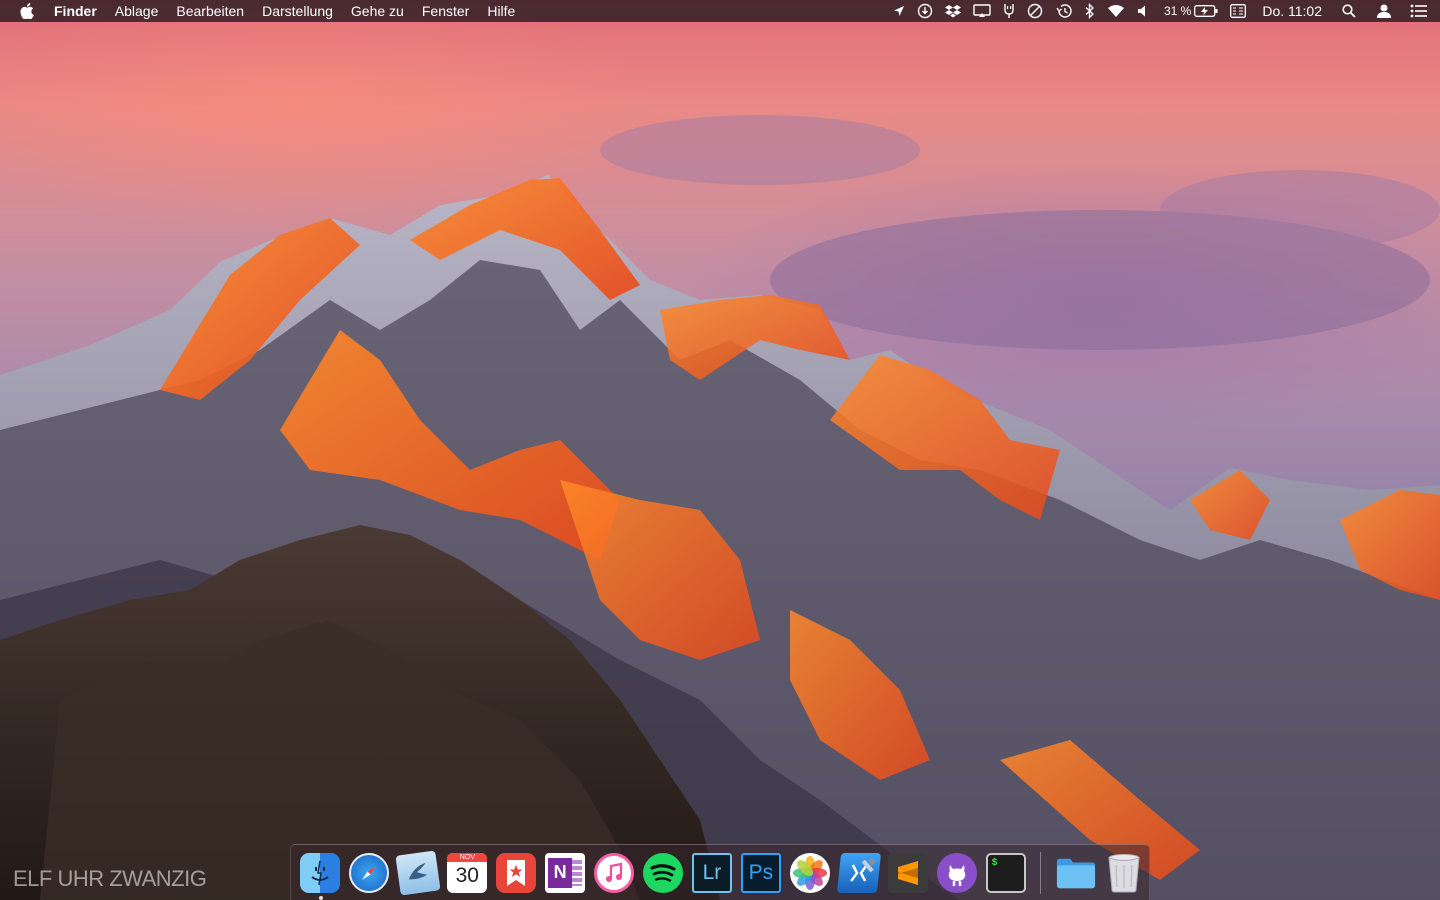 This screenshot has height=900, width=1440. What do you see at coordinates (1090, 11) in the screenshot?
I see `bluetooth-icon` at bounding box center [1090, 11].